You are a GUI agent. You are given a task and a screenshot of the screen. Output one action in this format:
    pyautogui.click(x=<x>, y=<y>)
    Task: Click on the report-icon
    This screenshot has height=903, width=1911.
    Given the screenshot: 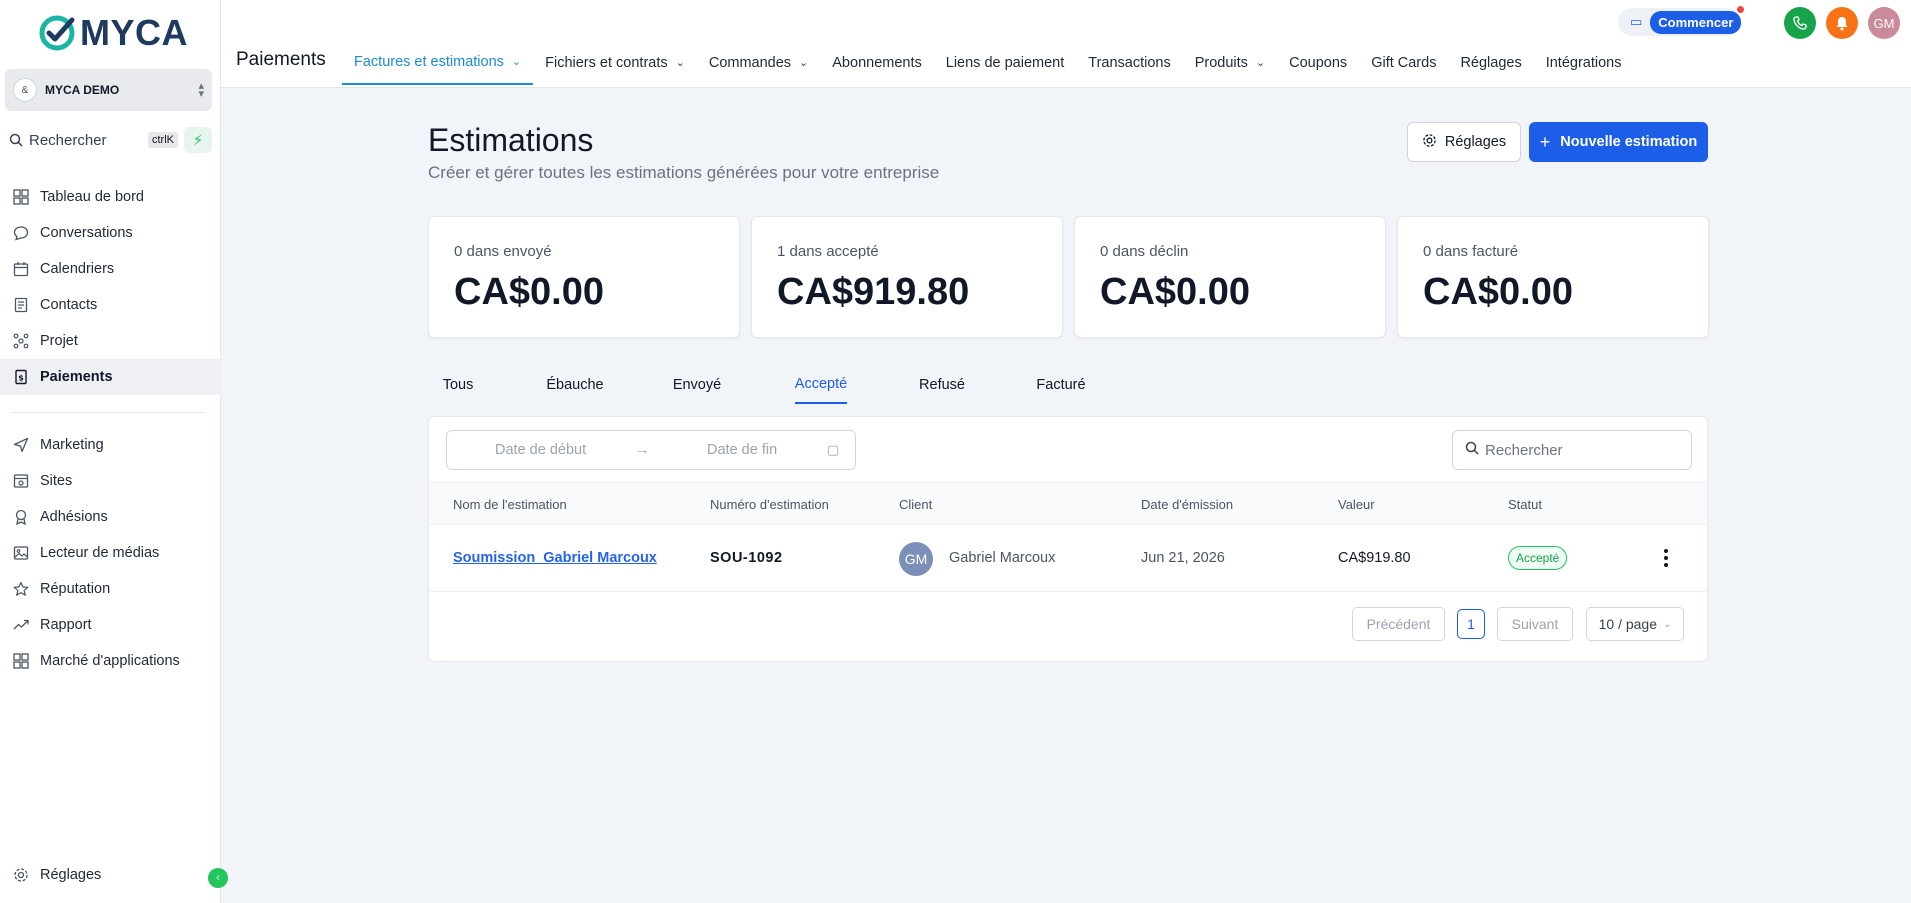 What is the action you would take?
    pyautogui.click(x=21, y=625)
    